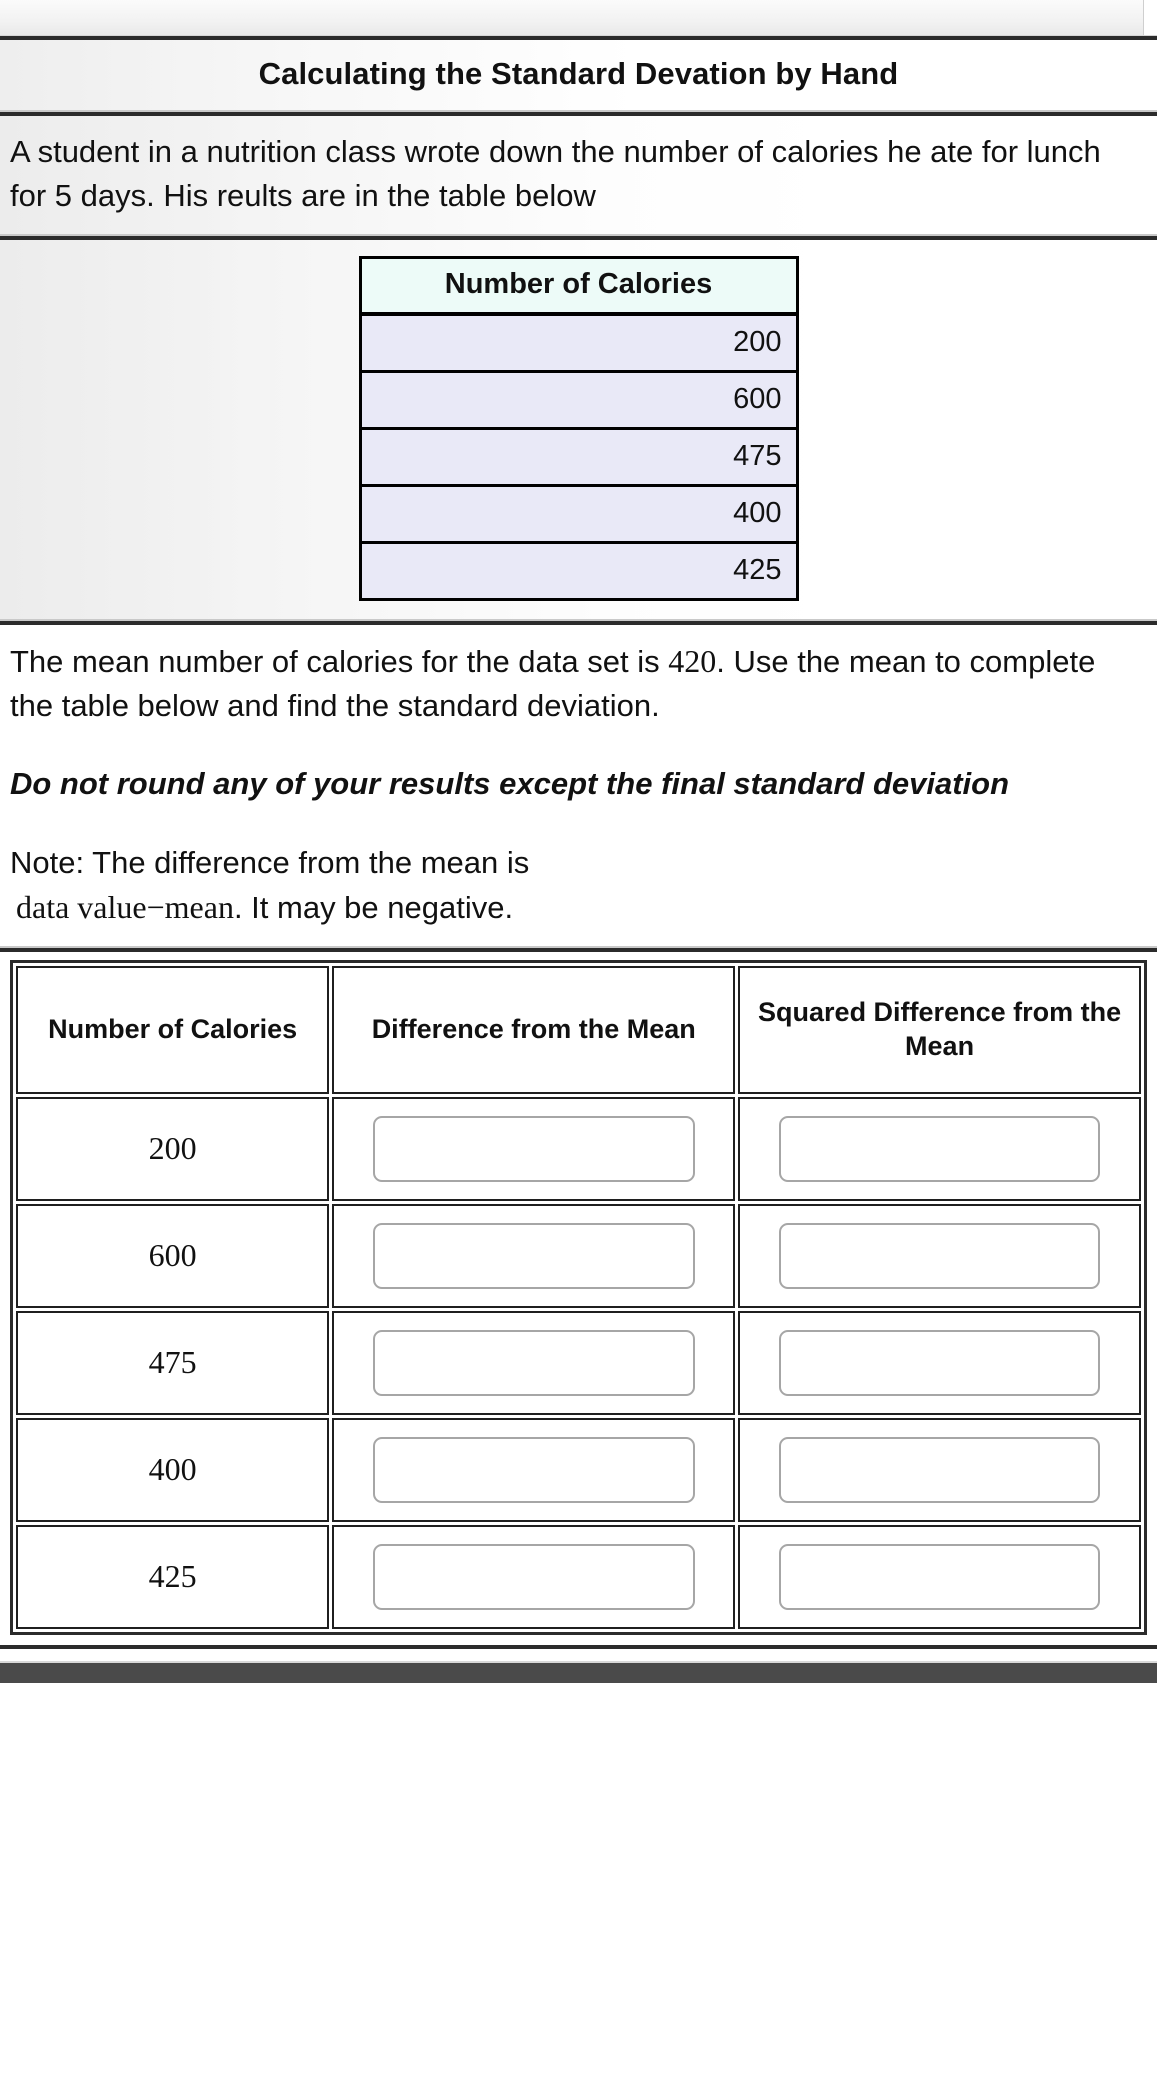  I want to click on calories-cell: 475, so click(578, 459).